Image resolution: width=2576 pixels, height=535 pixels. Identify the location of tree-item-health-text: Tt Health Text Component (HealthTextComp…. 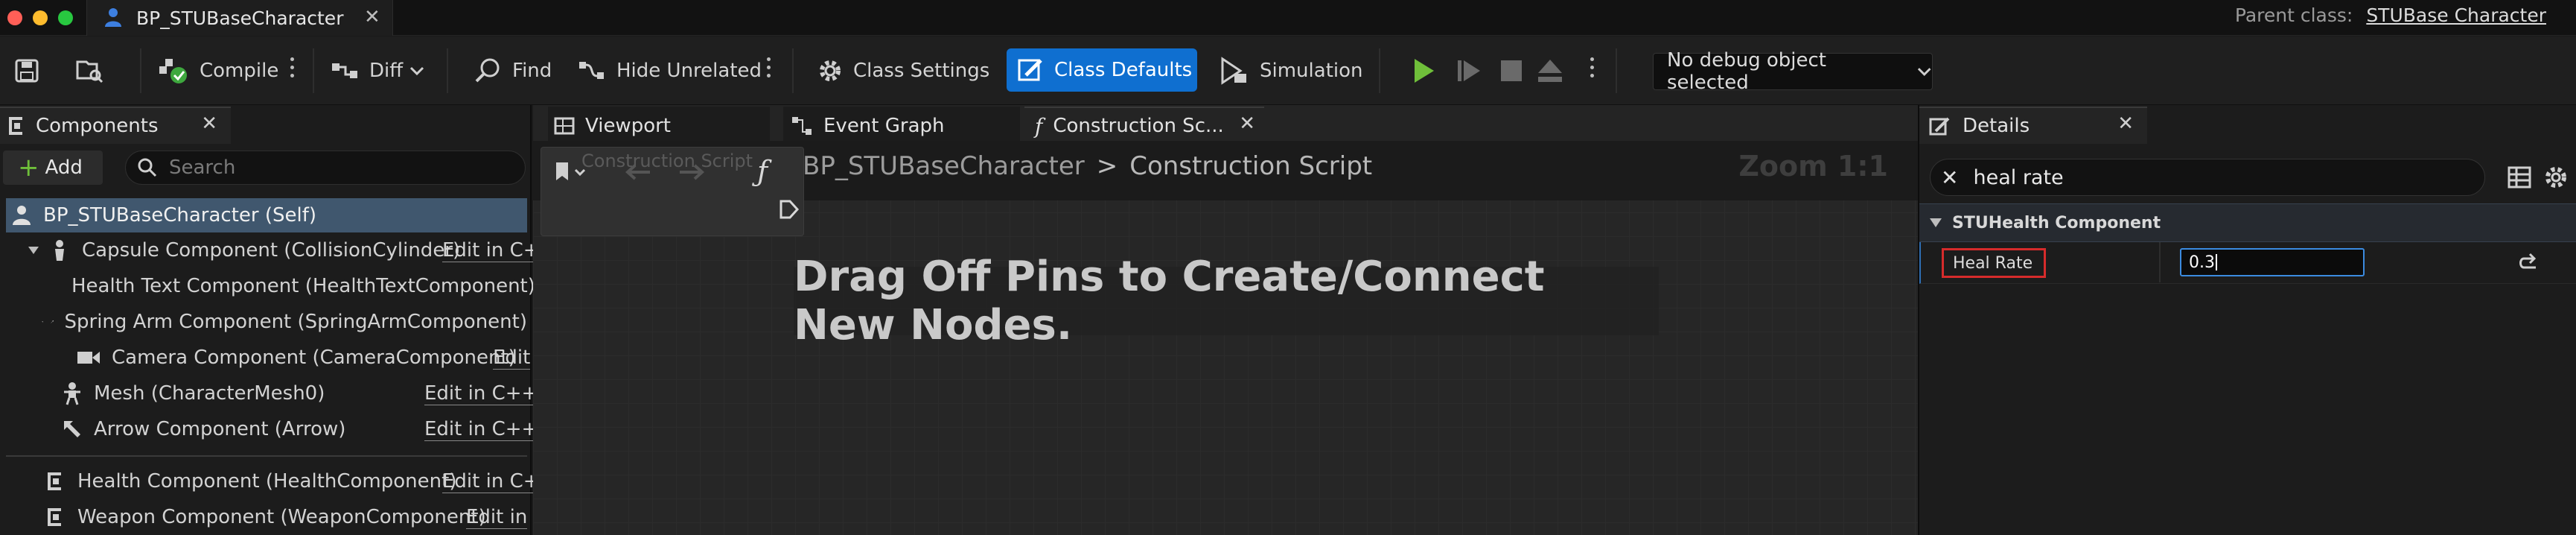
(298, 286).